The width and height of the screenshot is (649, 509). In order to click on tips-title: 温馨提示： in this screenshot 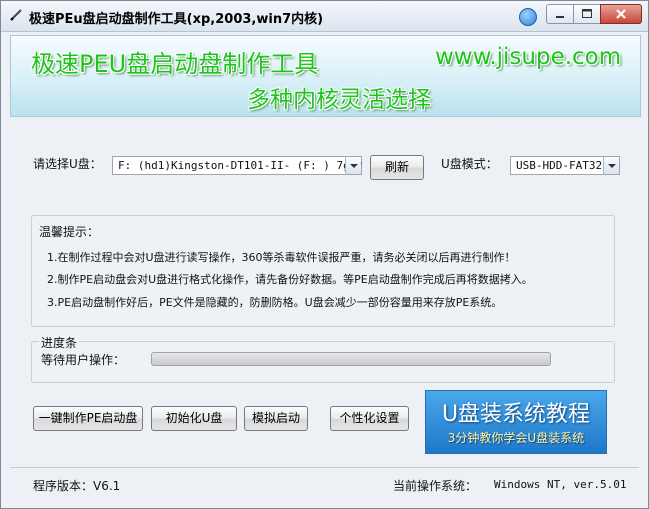, I will do `click(69, 232)`.